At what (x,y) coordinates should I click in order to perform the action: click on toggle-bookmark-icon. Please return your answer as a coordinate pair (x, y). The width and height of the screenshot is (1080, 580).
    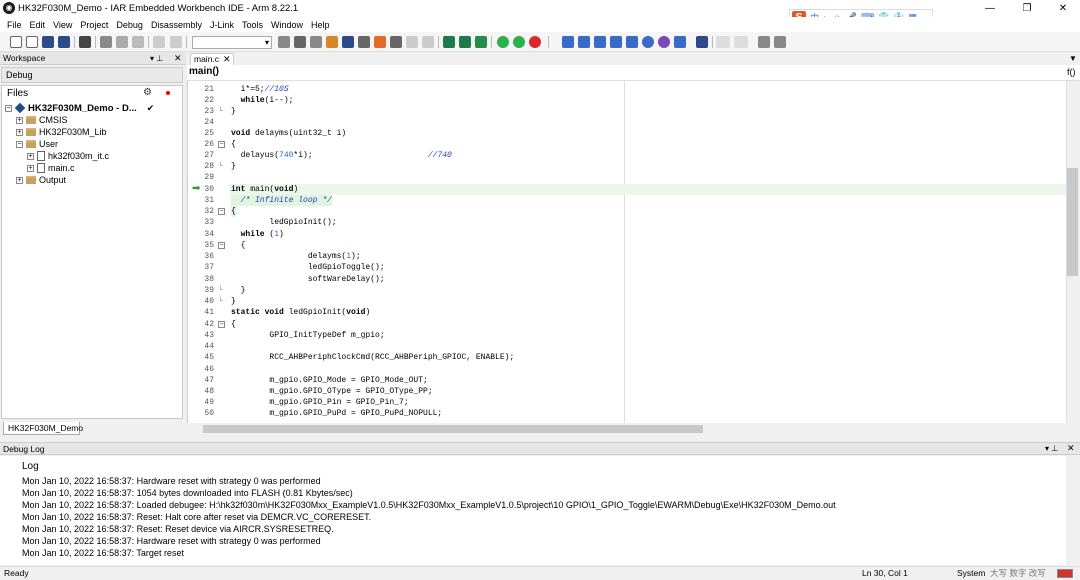
    Looking at the image, I should click on (412, 42).